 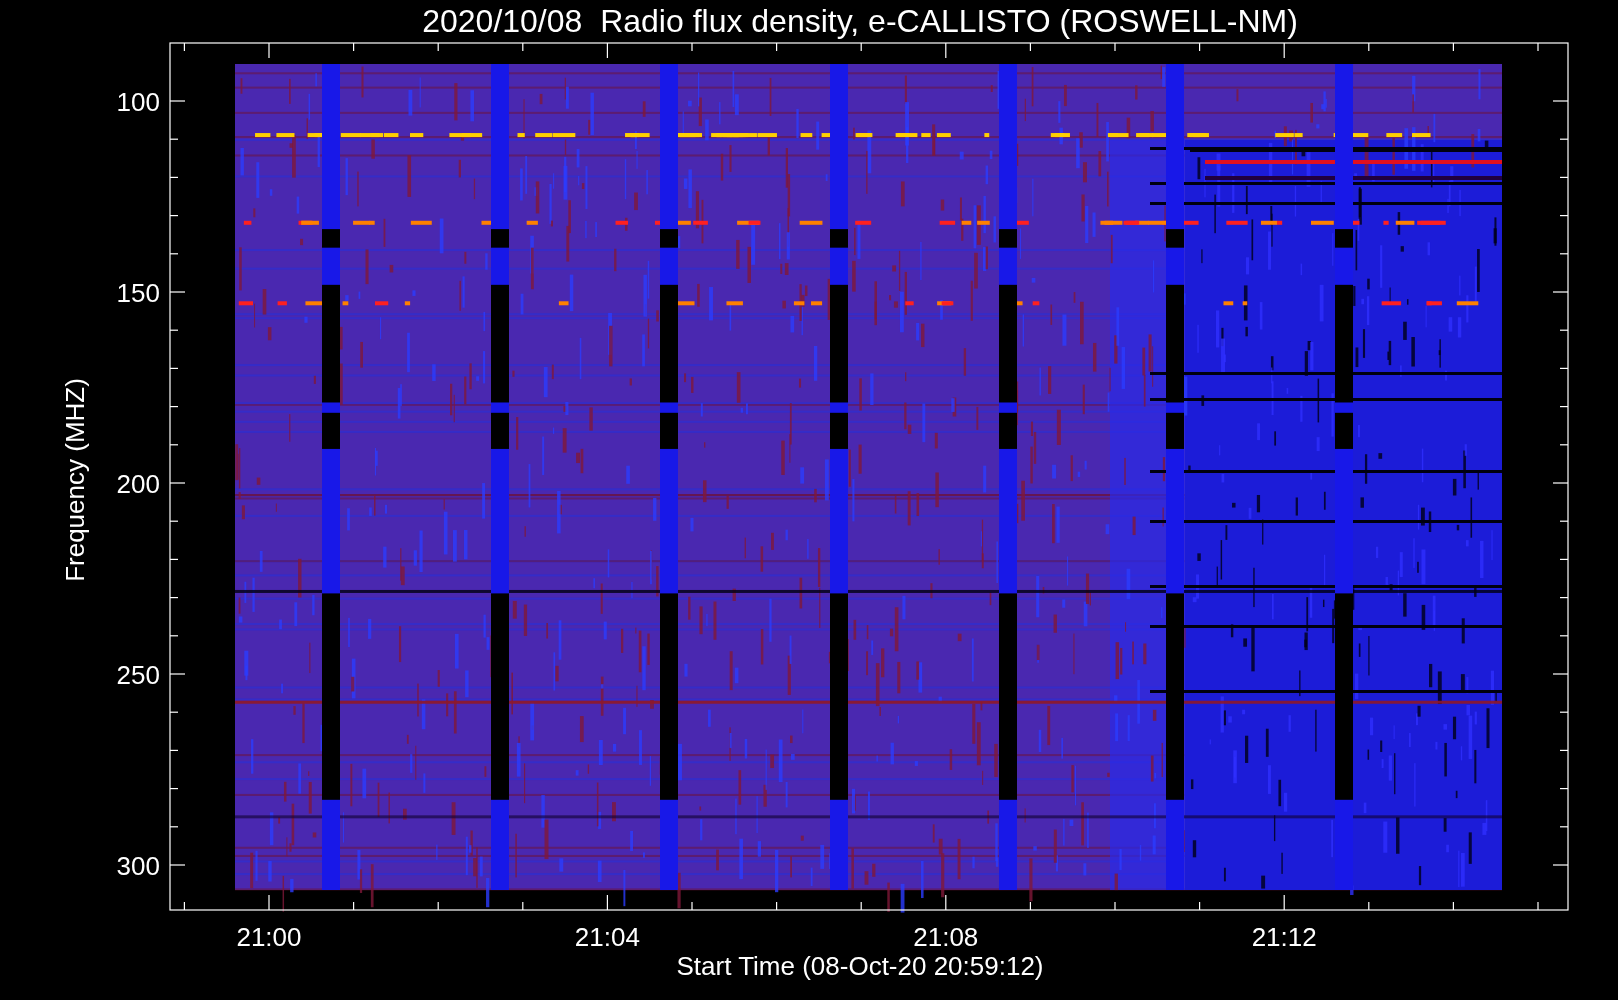 I want to click on axis-tick-label: 300, so click(x=138, y=866).